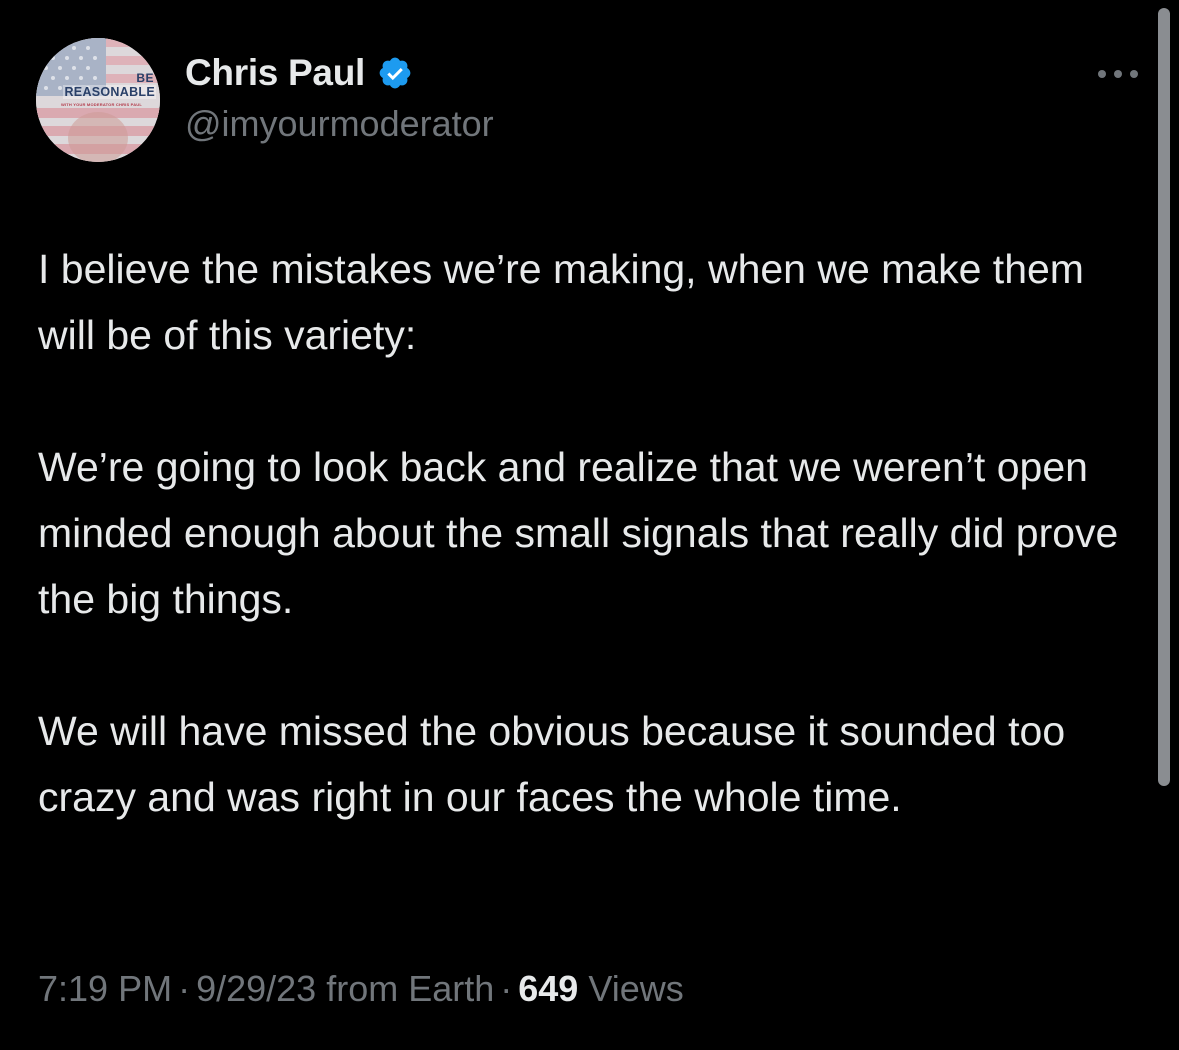 The width and height of the screenshot is (1179, 1050). Describe the element at coordinates (1164, 397) in the screenshot. I see `scrollbar` at that location.